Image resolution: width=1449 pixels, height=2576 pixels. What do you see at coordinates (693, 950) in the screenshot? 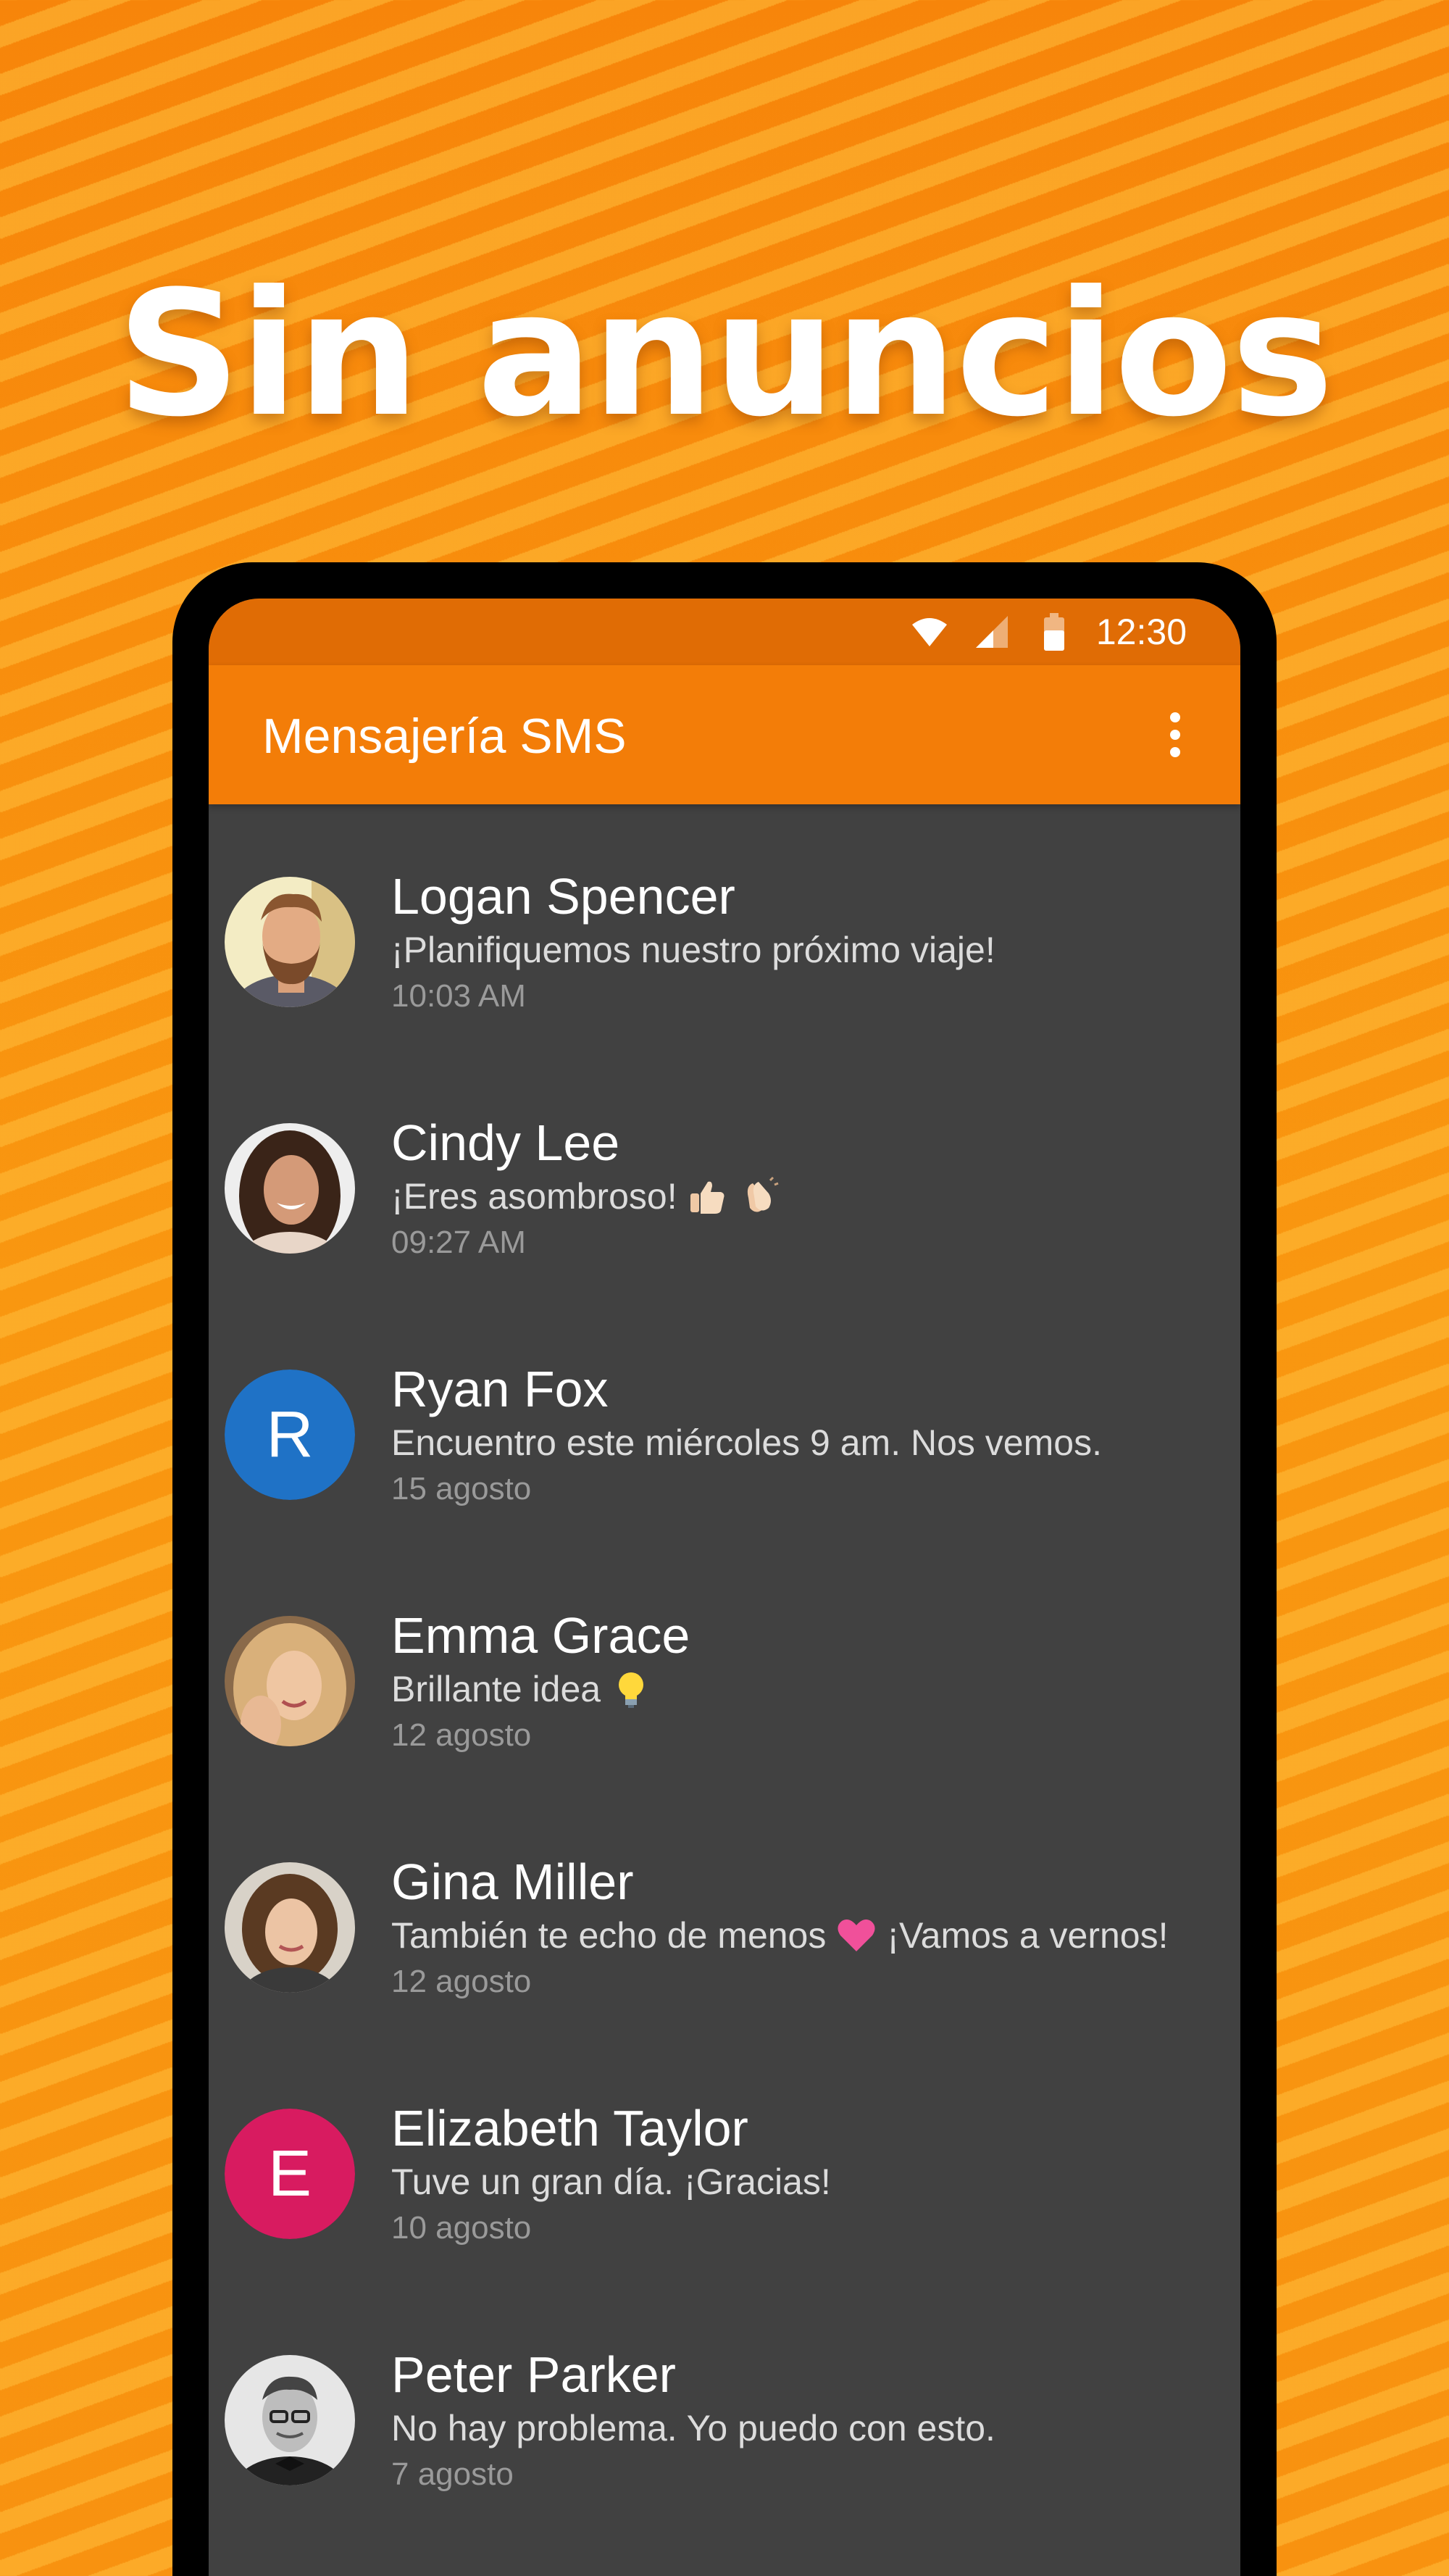
I see `message-preview: ¡Planifiquemos nuestro próximo viaje!` at bounding box center [693, 950].